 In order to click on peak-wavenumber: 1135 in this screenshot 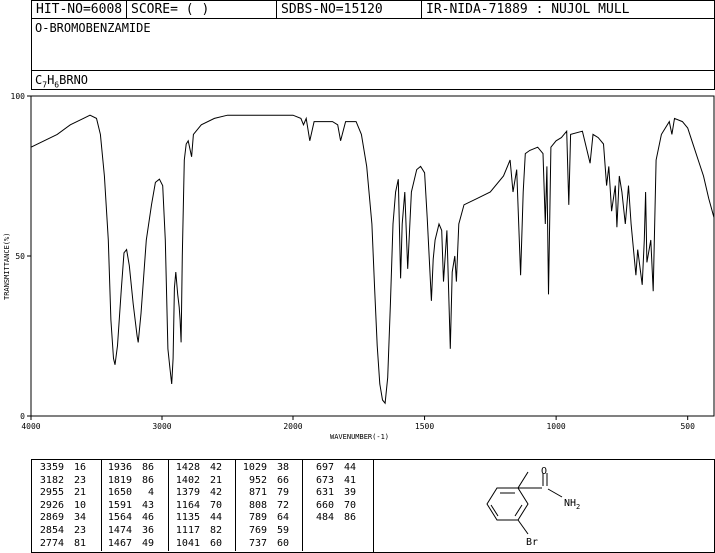, I will do `click(187, 518)`.